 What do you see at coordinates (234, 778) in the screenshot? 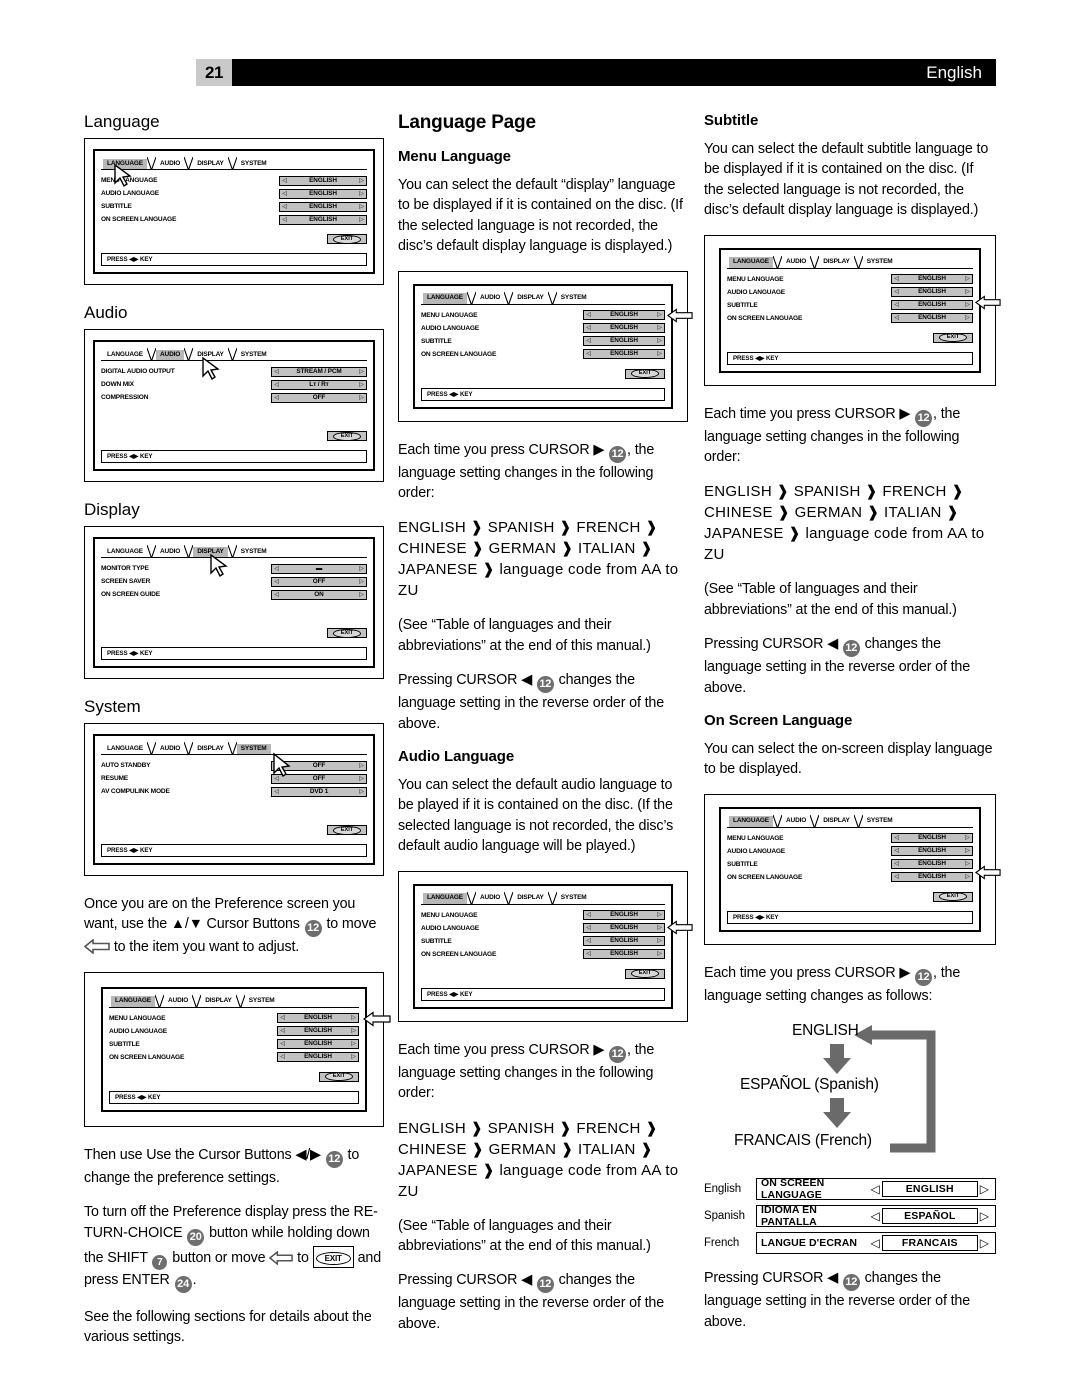
I see `osd-row: RESUME ◁ OFF ▷` at bounding box center [234, 778].